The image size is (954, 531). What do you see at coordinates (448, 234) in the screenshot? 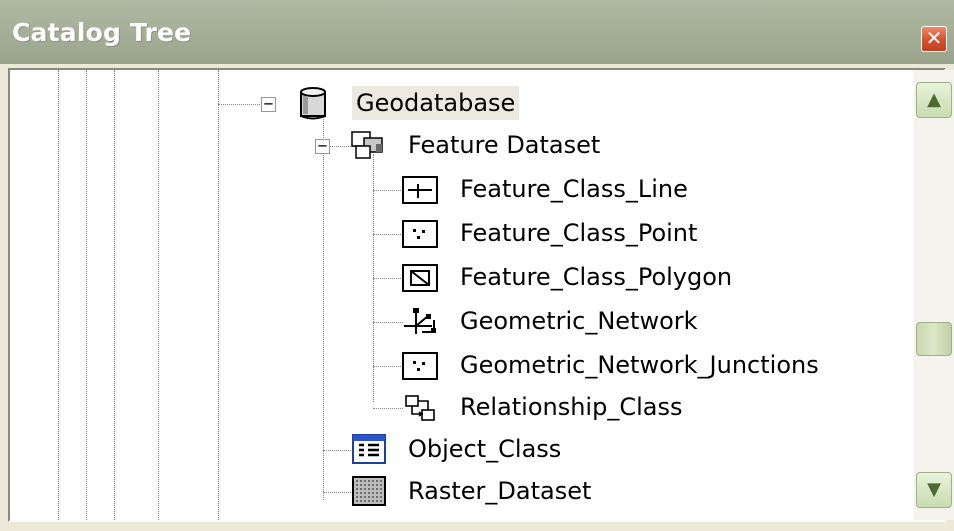
I see `tree-node-feature-class-point: Feature_Class_Point` at bounding box center [448, 234].